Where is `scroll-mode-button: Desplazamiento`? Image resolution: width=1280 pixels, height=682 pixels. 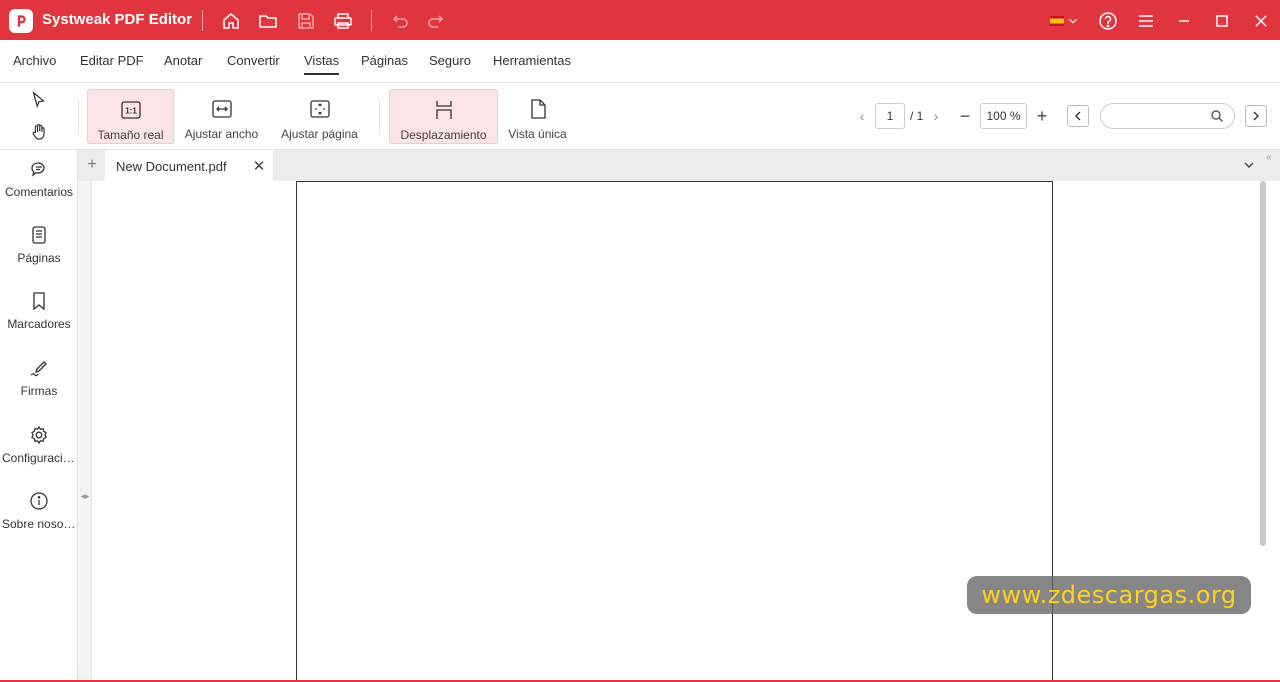 scroll-mode-button: Desplazamiento is located at coordinates (443, 116).